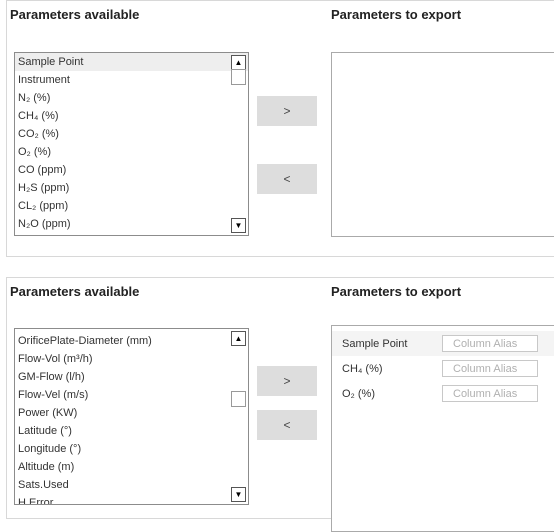 Image resolution: width=554 pixels, height=532 pixels. What do you see at coordinates (131, 359) in the screenshot?
I see `list-item: Flow-Vol (m³/h)` at bounding box center [131, 359].